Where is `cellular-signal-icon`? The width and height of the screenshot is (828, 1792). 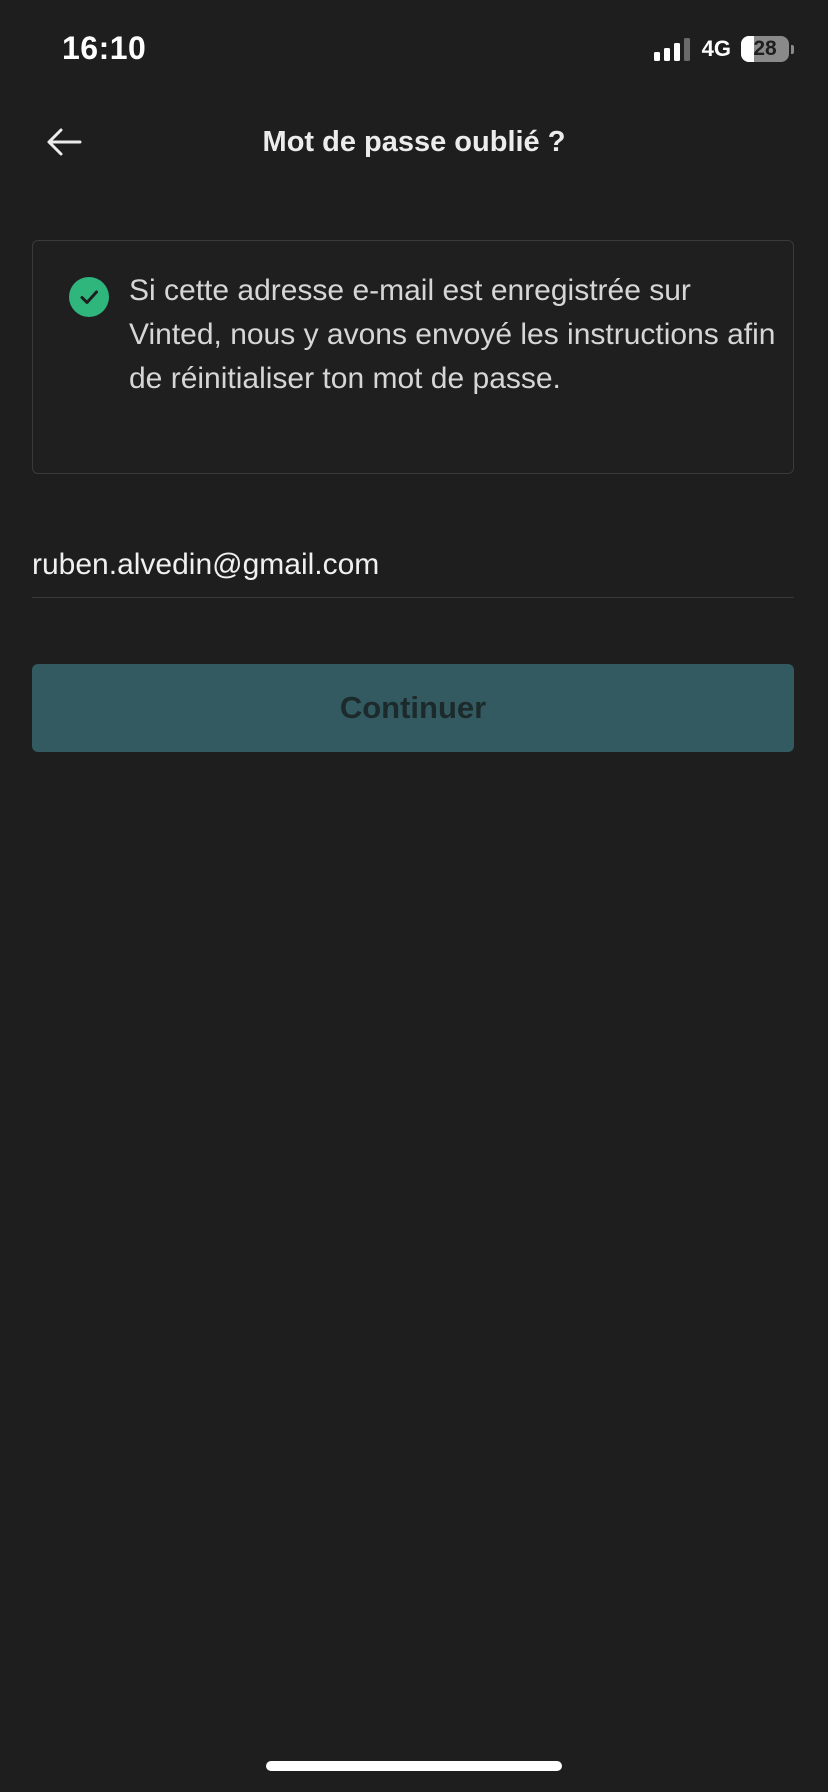 cellular-signal-icon is located at coordinates (671, 49).